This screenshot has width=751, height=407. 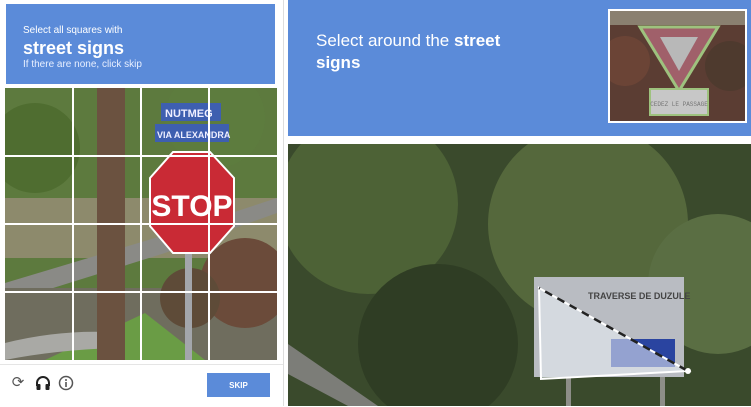 I want to click on instruction-target: street signs, so click(x=74, y=48).